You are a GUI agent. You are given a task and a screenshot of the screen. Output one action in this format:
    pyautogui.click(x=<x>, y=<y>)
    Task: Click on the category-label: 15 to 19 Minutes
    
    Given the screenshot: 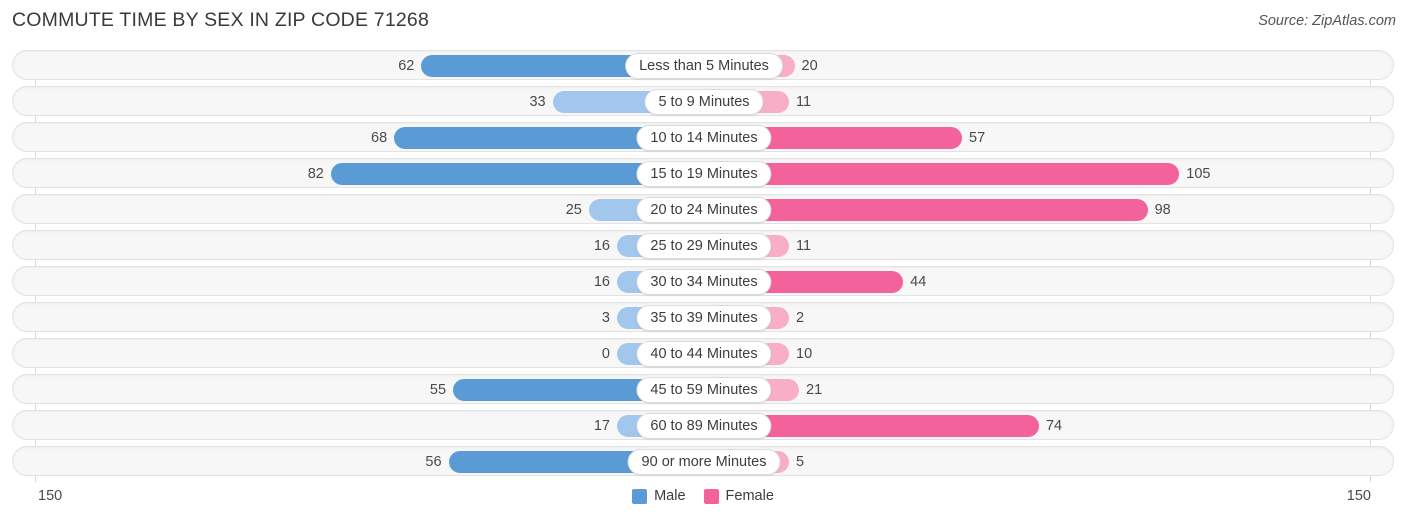 What is the action you would take?
    pyautogui.click(x=704, y=174)
    